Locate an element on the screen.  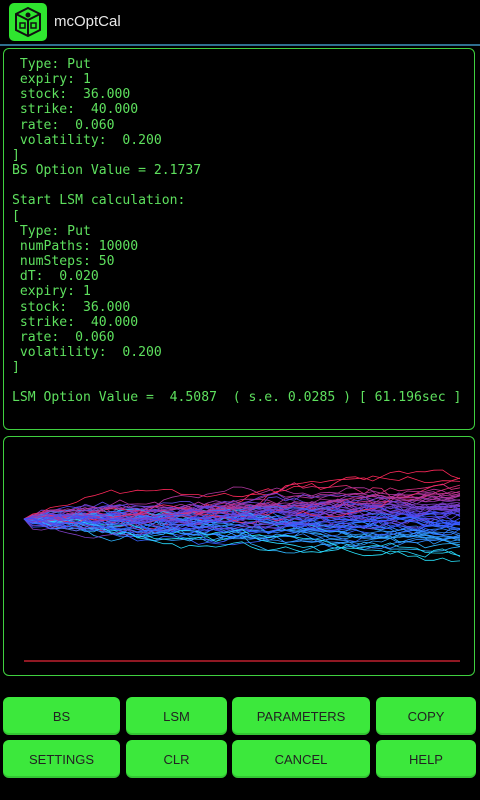
app-title: mcOptCal is located at coordinates (87, 21).